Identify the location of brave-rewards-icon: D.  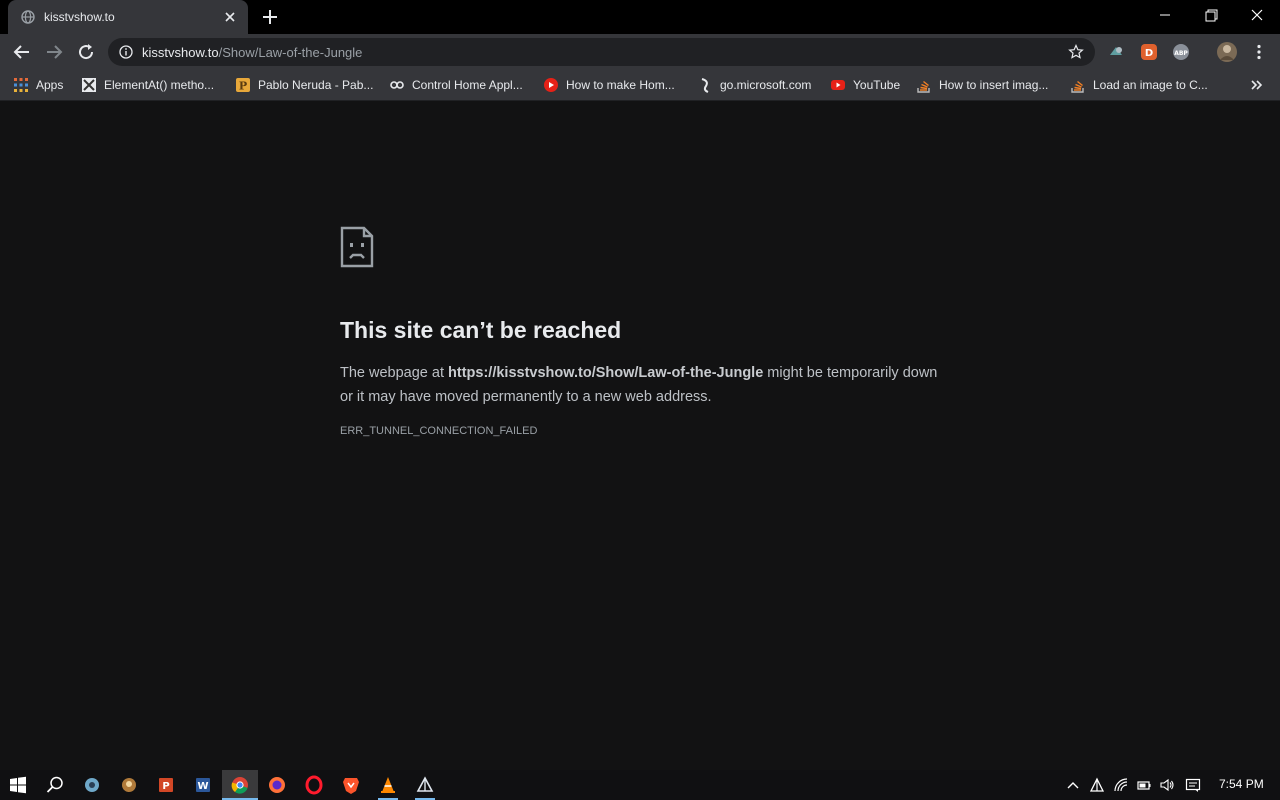
(1149, 52).